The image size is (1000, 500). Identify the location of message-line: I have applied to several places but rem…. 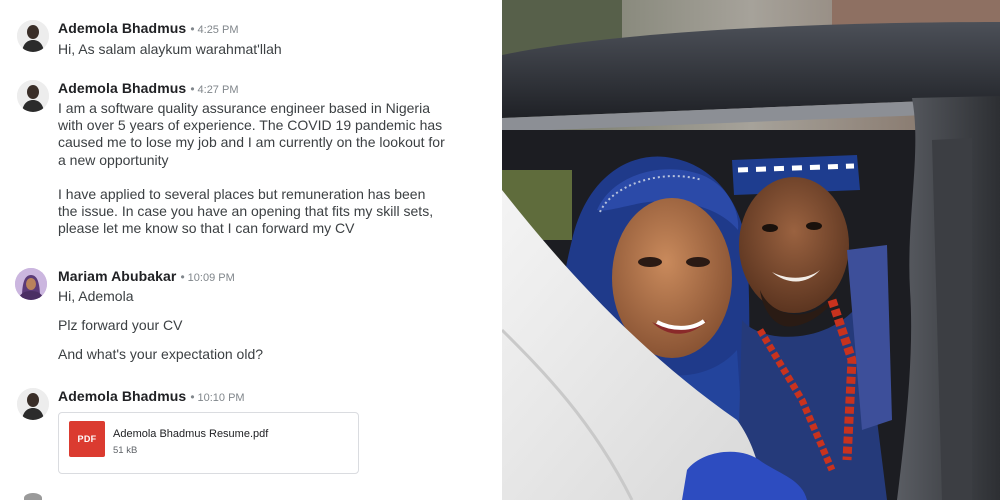
(242, 193).